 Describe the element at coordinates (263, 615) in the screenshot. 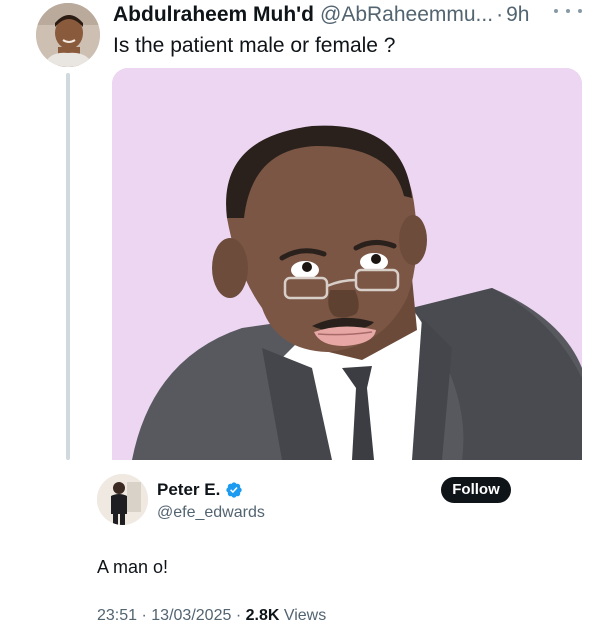

I see `views-count: 2.8K` at that location.